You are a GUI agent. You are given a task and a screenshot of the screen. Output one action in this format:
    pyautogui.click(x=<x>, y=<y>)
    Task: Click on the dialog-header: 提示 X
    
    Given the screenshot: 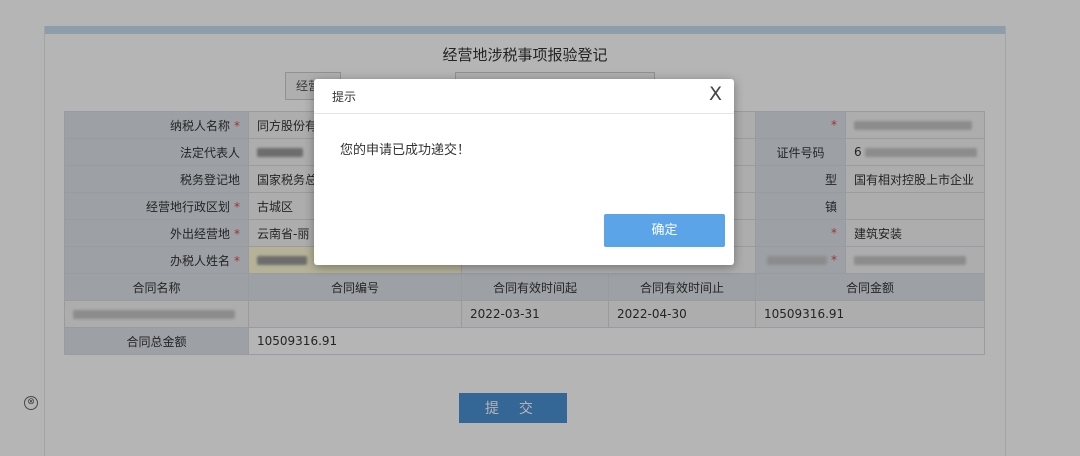 What is the action you would take?
    pyautogui.click(x=524, y=96)
    